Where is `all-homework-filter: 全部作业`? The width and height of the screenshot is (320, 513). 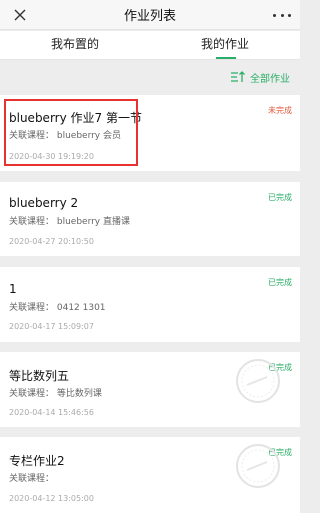
all-homework-filter: 全部作业 is located at coordinates (260, 77).